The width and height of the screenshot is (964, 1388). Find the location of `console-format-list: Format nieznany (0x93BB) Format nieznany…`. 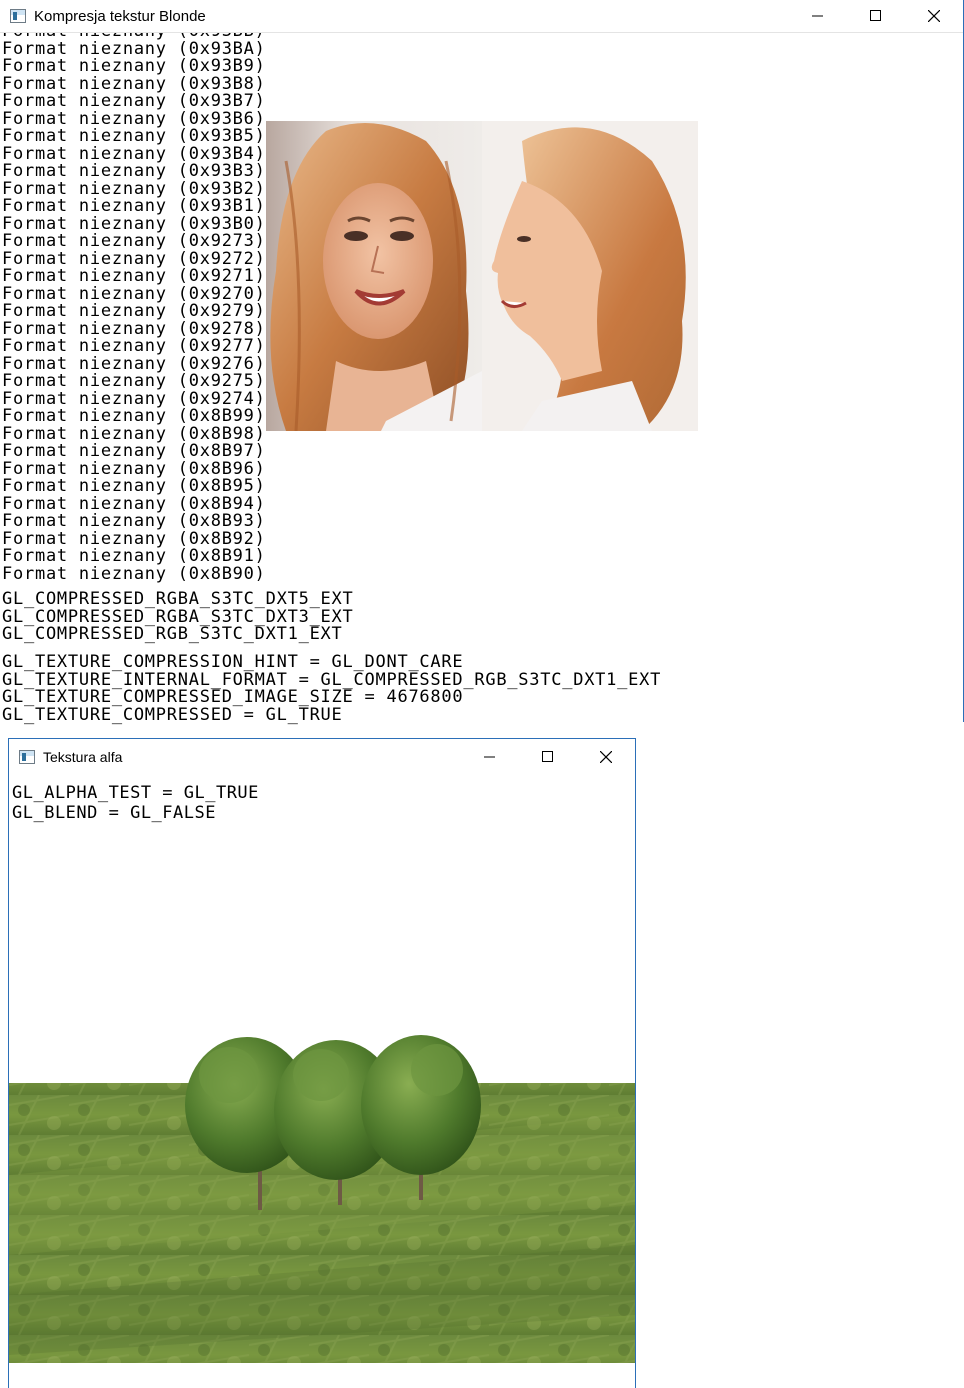

console-format-list: Format nieznany (0x93BB) Format nieznany… is located at coordinates (134, 308).